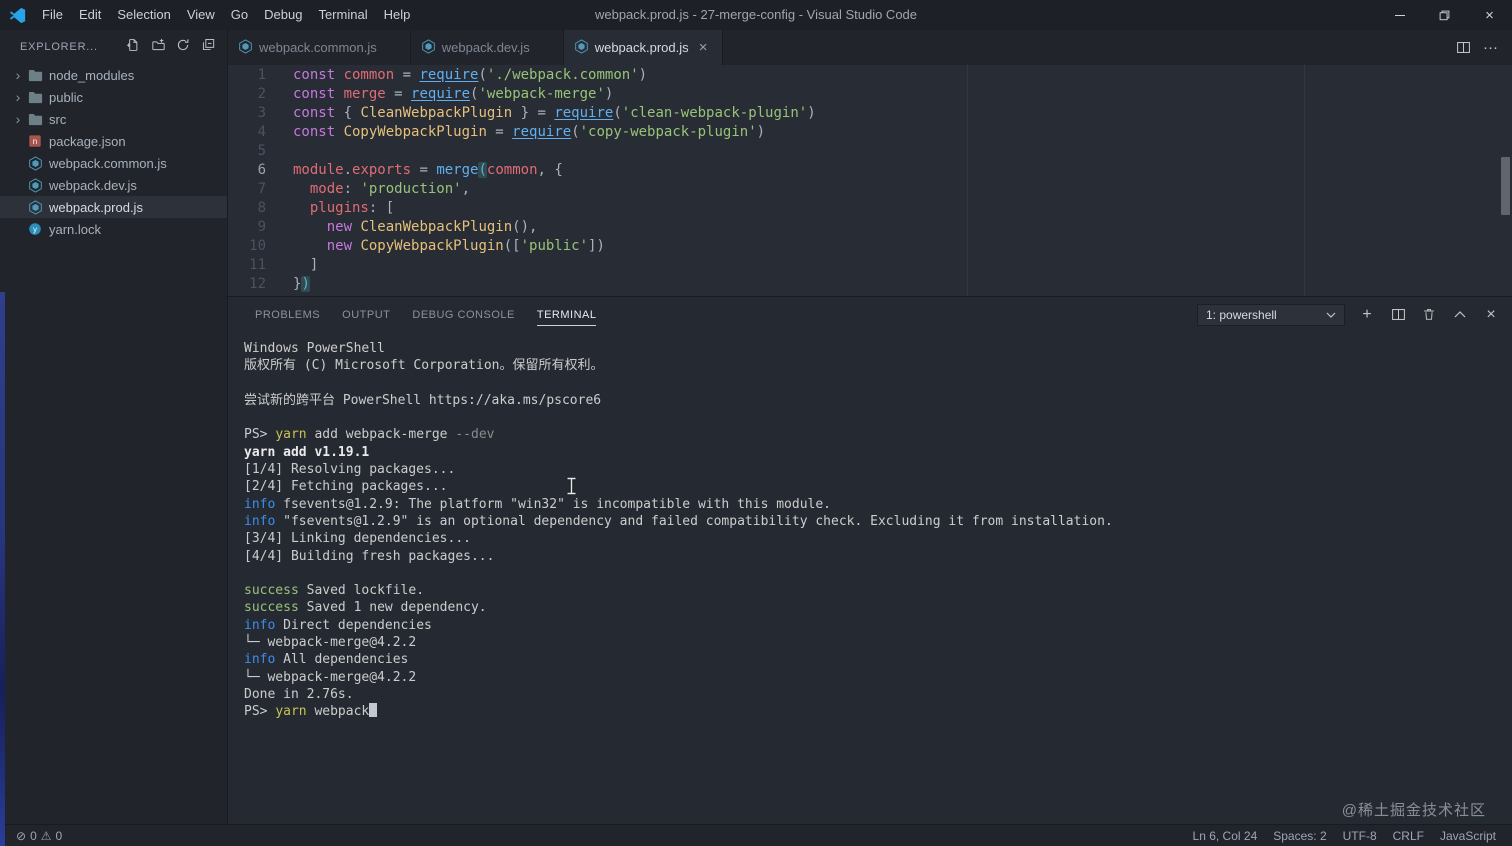 This screenshot has height=846, width=1512. What do you see at coordinates (1408, 836) in the screenshot?
I see `status-crlf: CRLF` at bounding box center [1408, 836].